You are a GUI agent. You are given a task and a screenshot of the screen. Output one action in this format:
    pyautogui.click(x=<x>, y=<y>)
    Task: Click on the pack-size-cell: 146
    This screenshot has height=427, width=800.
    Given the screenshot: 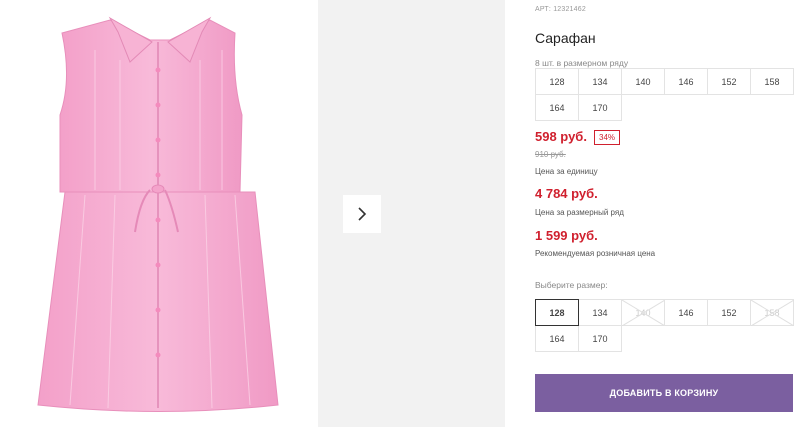 What is the action you would take?
    pyautogui.click(x=686, y=81)
    